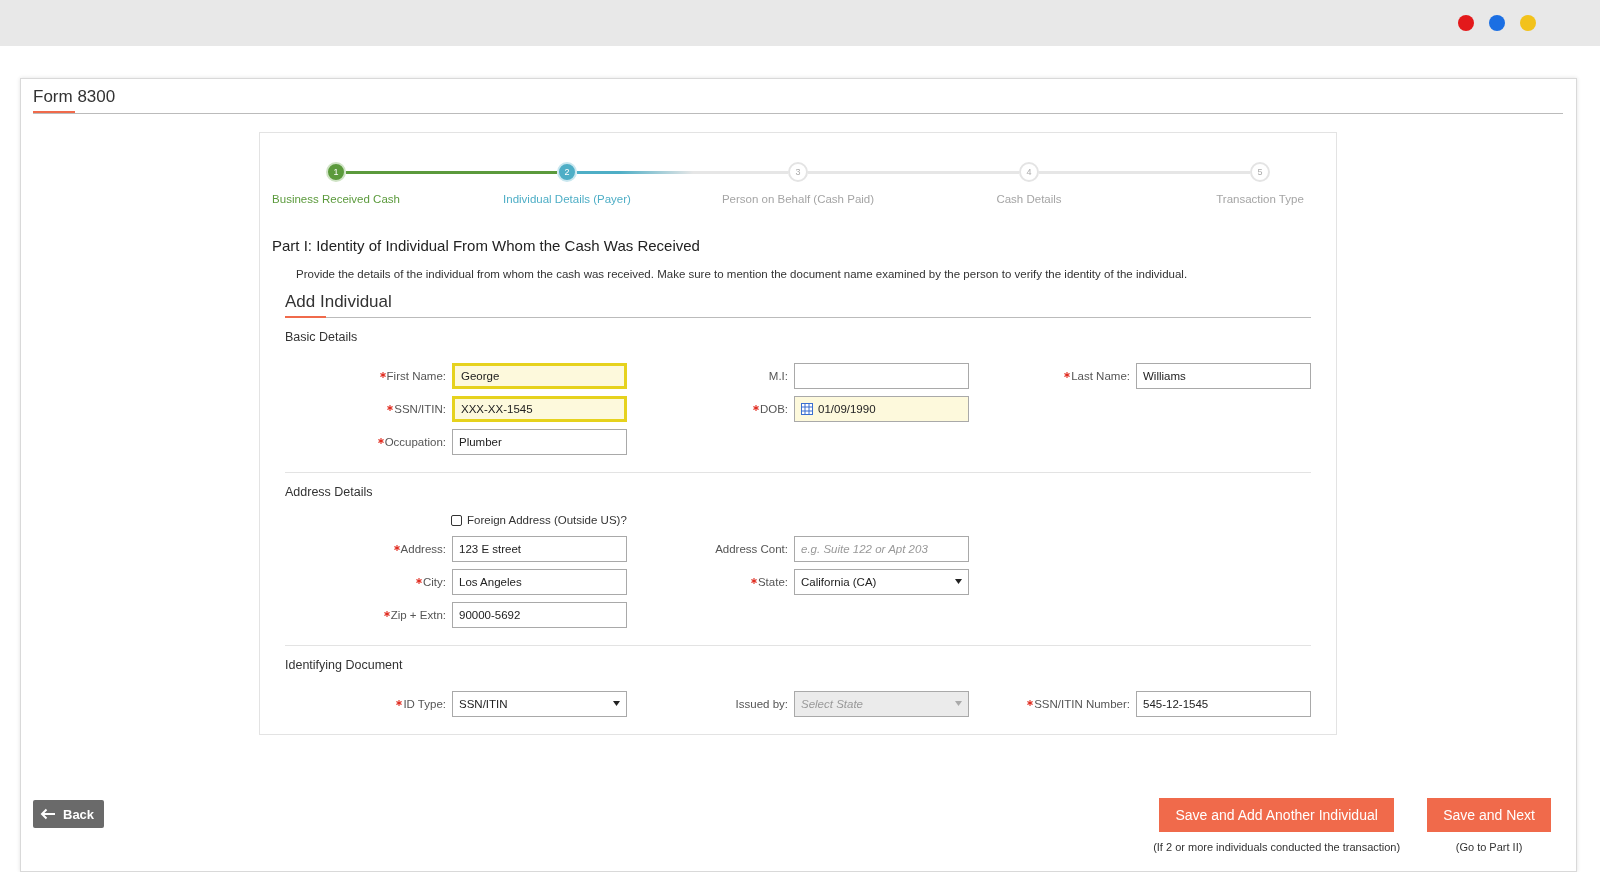 This screenshot has height=896, width=1600. What do you see at coordinates (1029, 172) in the screenshot?
I see `step-number: 4` at bounding box center [1029, 172].